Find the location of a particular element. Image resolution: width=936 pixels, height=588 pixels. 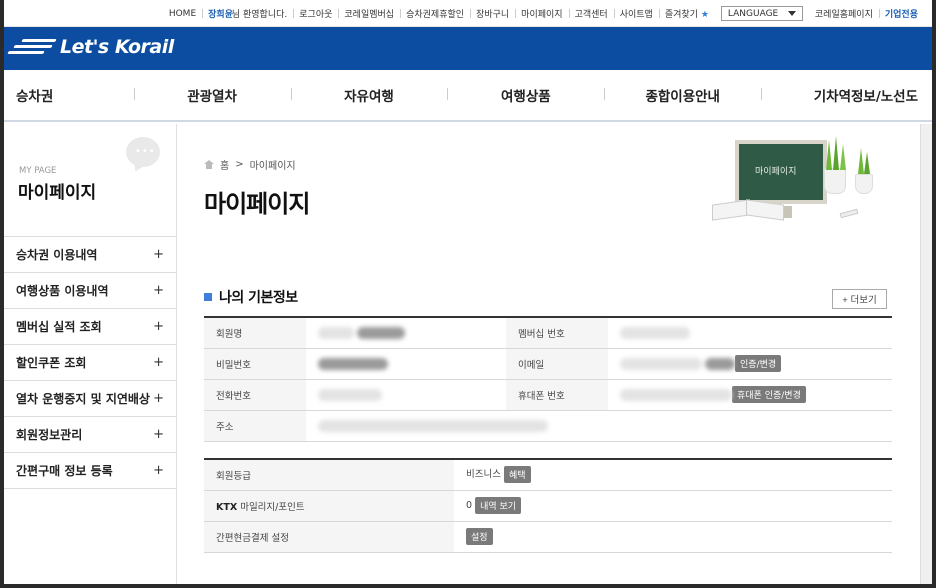

discount-link: 승차권제휴할인 is located at coordinates (435, 13).